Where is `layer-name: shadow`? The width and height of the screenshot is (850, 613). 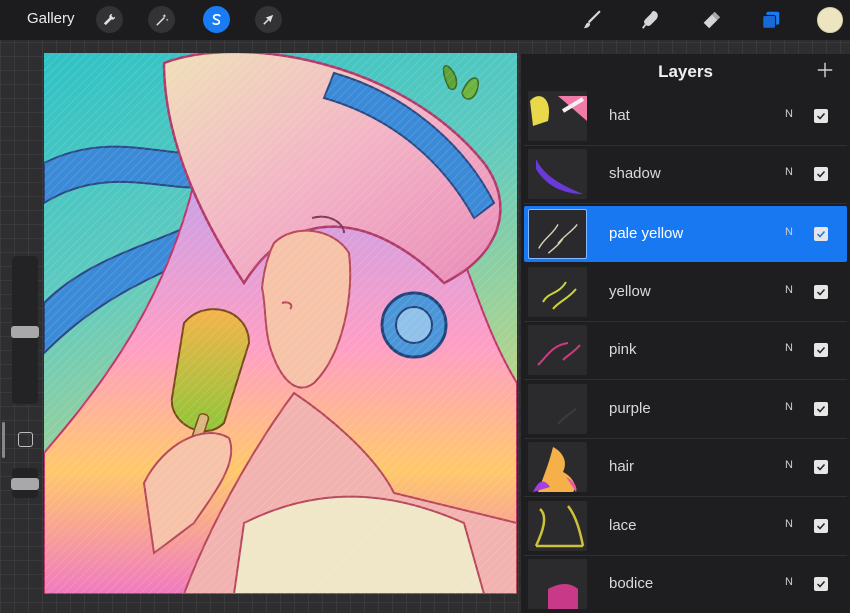 layer-name: shadow is located at coordinates (635, 173).